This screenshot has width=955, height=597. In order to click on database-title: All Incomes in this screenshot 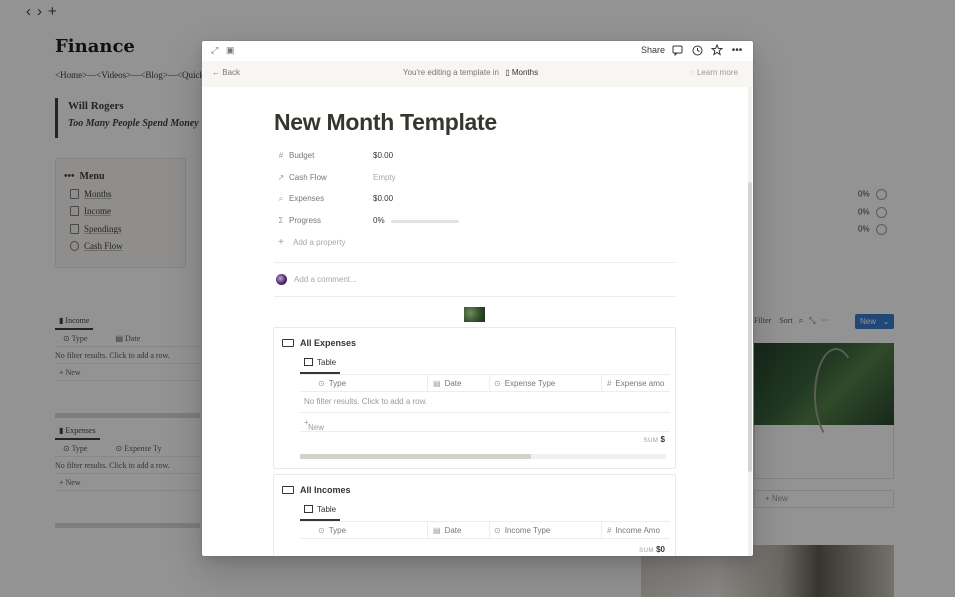, I will do `click(325, 490)`.